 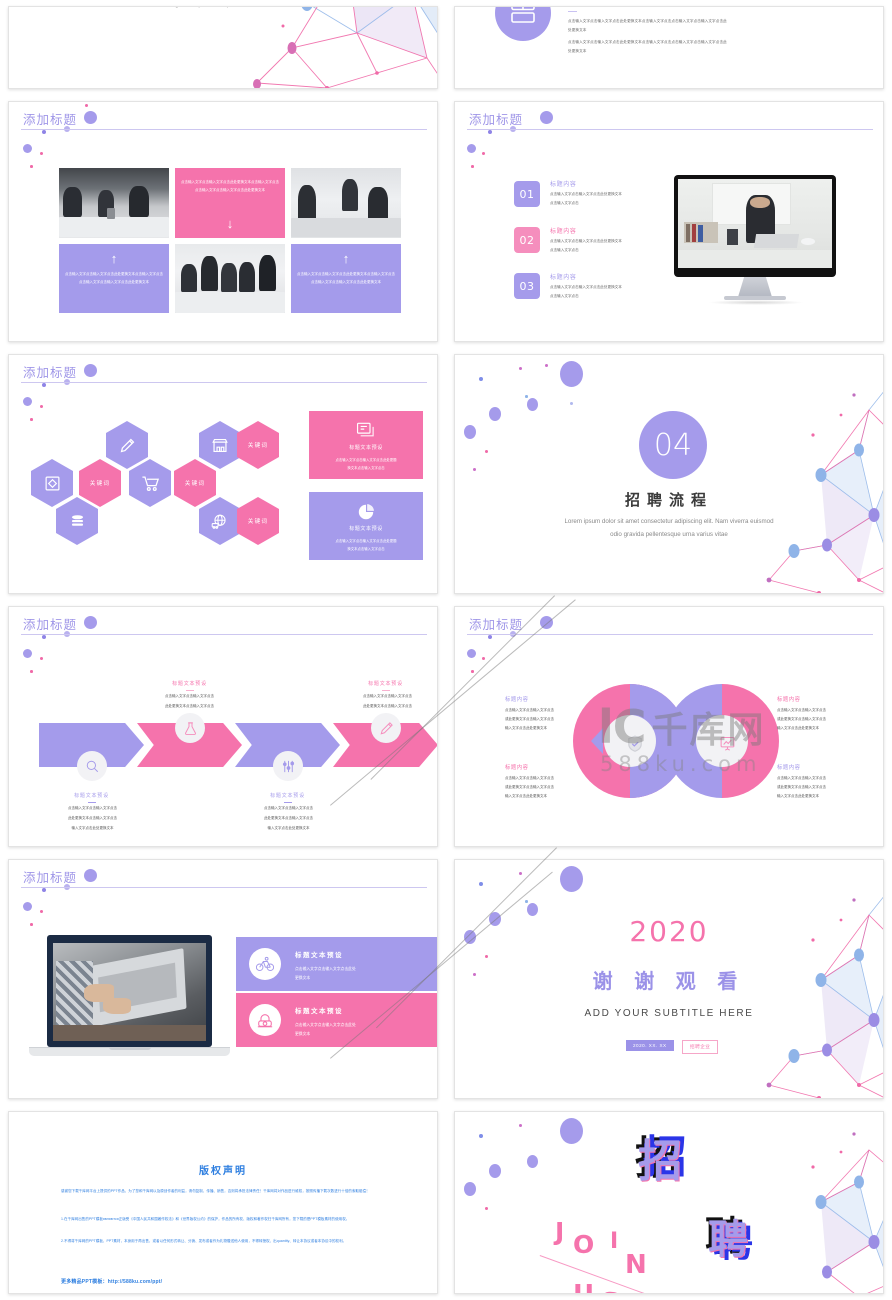 I want to click on hex-cube, so click(x=52, y=483).